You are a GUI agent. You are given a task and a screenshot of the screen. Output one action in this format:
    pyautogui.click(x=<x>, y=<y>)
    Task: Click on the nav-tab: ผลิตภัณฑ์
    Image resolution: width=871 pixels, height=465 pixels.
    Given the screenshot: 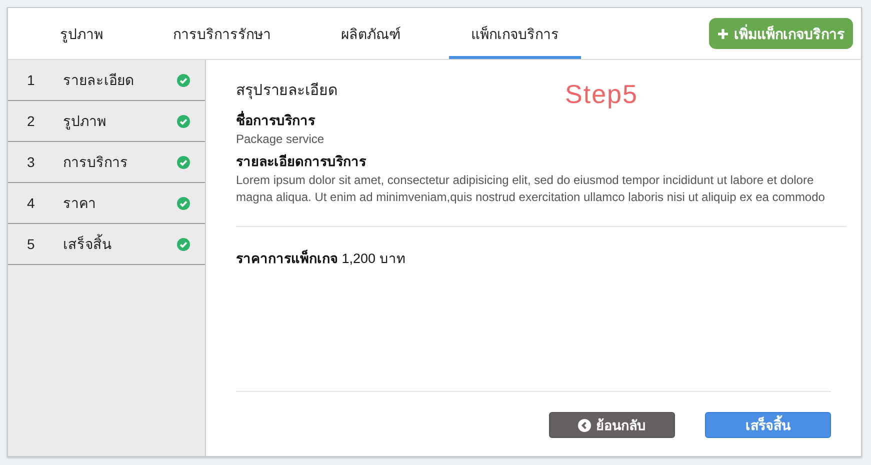 What is the action you would take?
    pyautogui.click(x=371, y=33)
    